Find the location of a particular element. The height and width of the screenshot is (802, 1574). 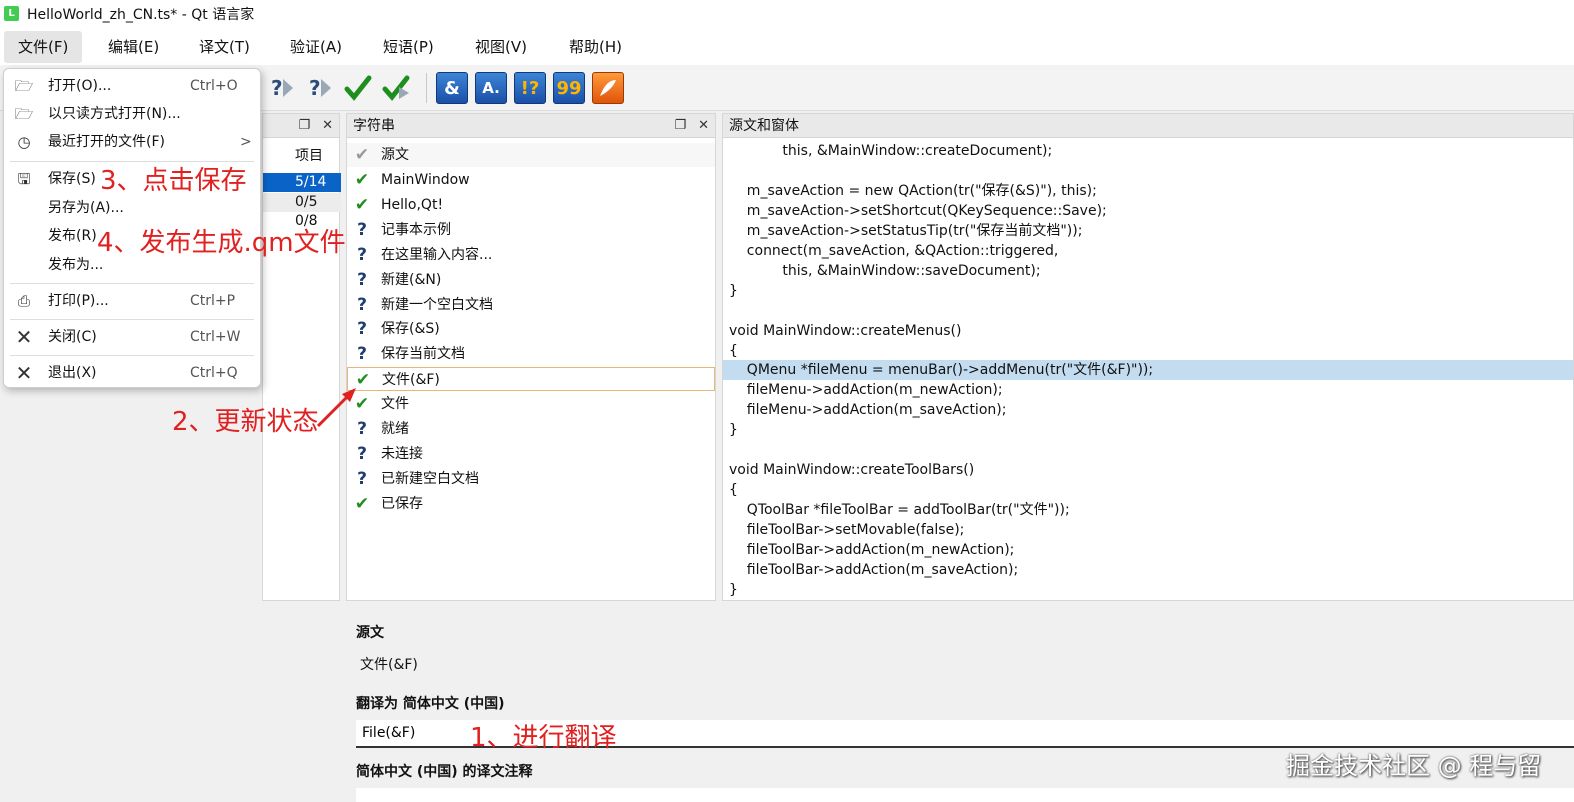

string-row-label: 文件 is located at coordinates (395, 404).